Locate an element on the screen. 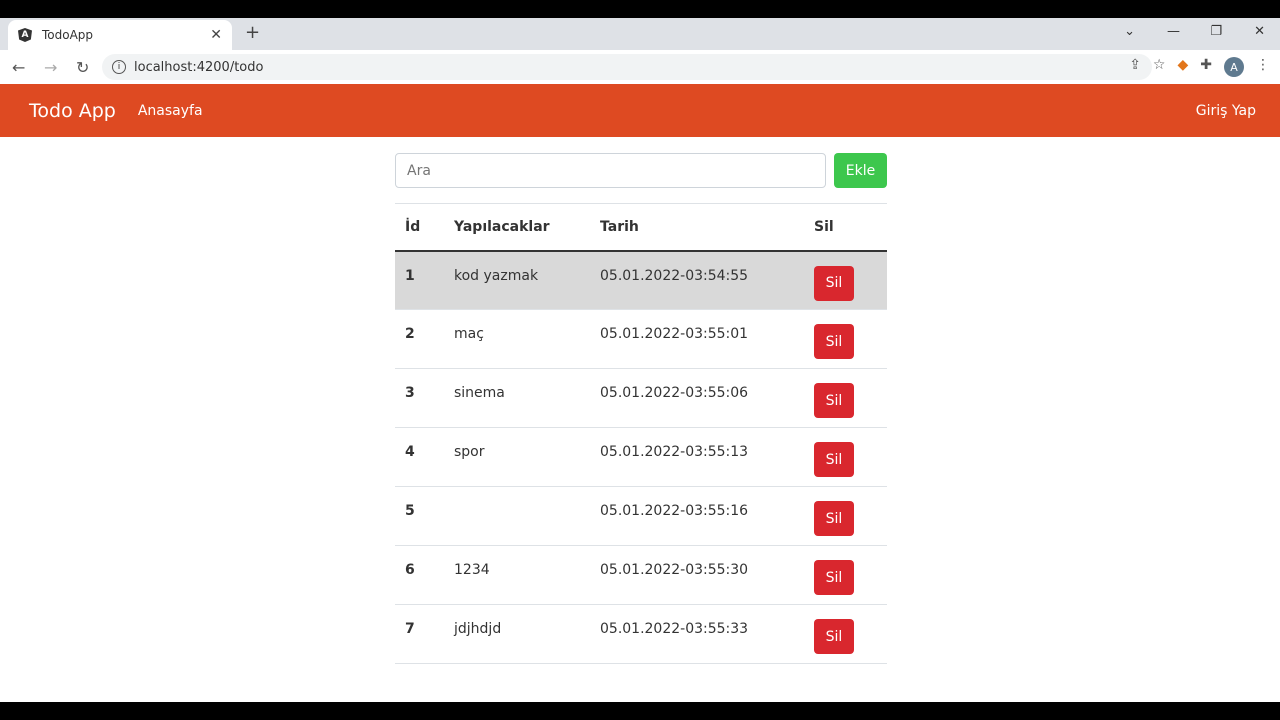 Image resolution: width=1280 pixels, height=720 pixels. table-row: 6 1234 05.01.2022-03:55:30 Sil is located at coordinates (641, 575).